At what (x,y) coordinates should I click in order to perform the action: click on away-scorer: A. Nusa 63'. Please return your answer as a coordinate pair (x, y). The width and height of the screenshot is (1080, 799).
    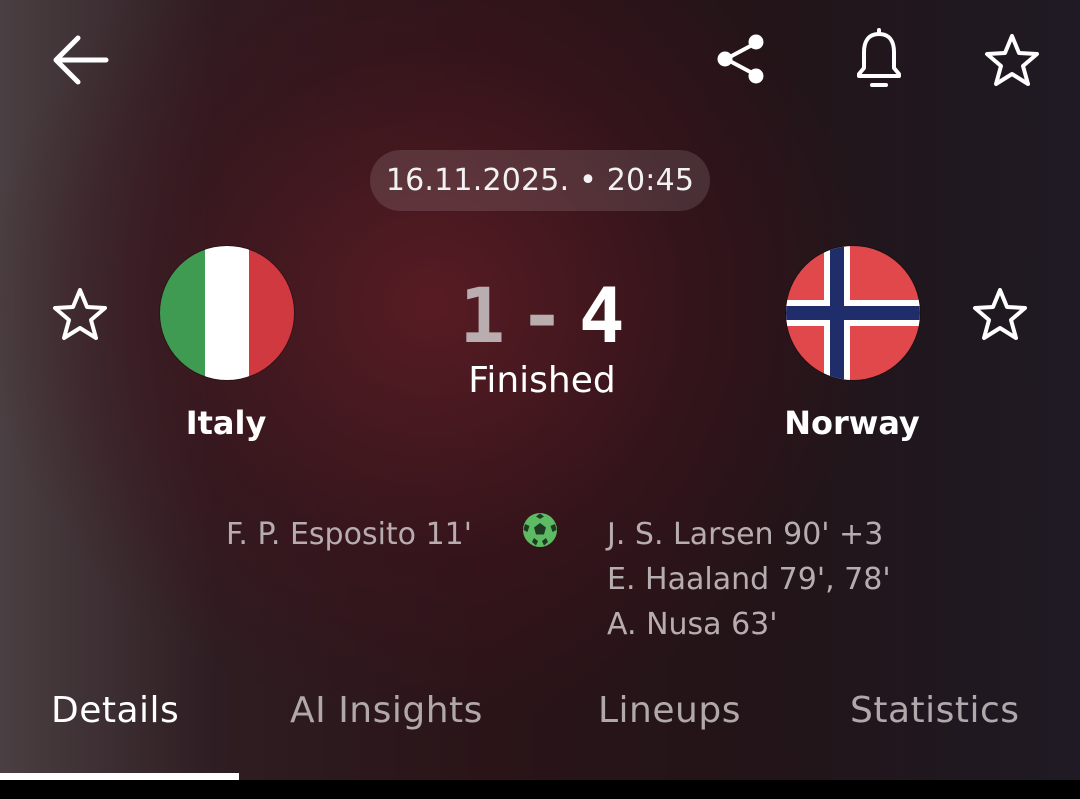
    Looking at the image, I should click on (692, 624).